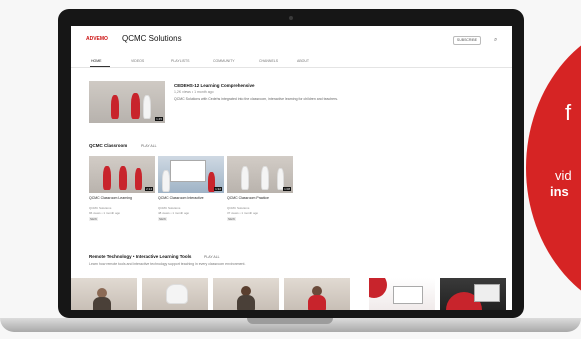  Describe the element at coordinates (152, 38) in the screenshot. I see `channel-name: QCMC Solutions` at that location.